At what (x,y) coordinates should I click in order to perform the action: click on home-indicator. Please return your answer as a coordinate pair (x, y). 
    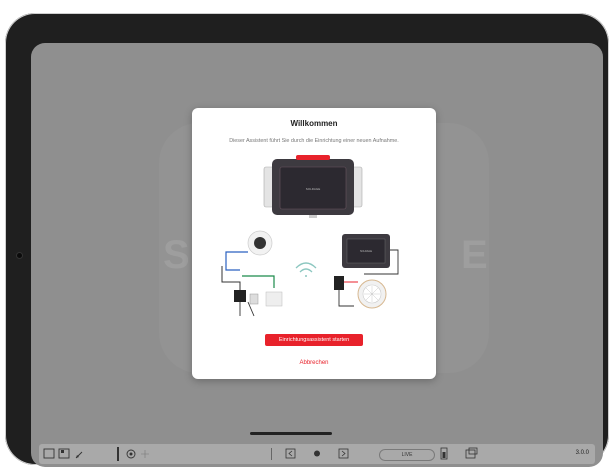
    Looking at the image, I should click on (291, 433).